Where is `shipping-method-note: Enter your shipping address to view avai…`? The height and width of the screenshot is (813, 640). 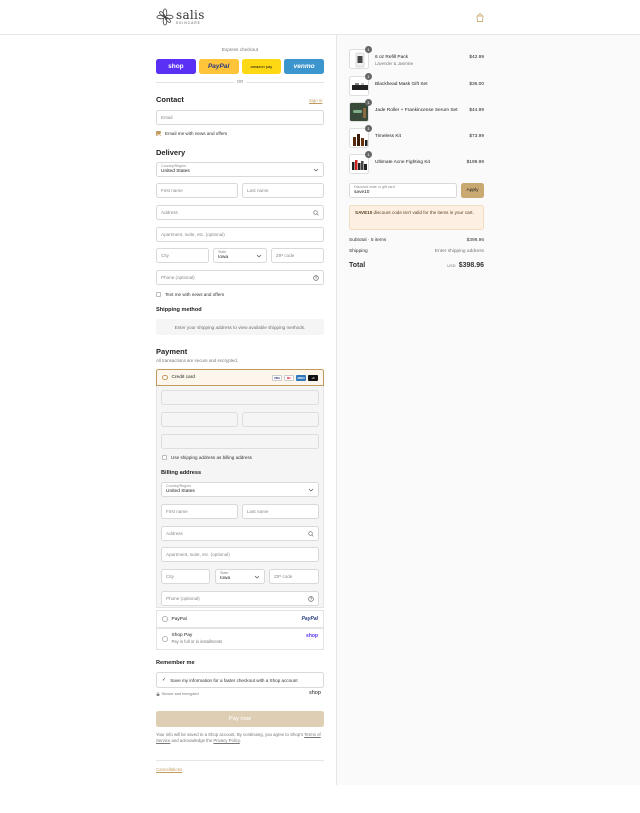 shipping-method-note: Enter your shipping address to view avai… is located at coordinates (240, 327).